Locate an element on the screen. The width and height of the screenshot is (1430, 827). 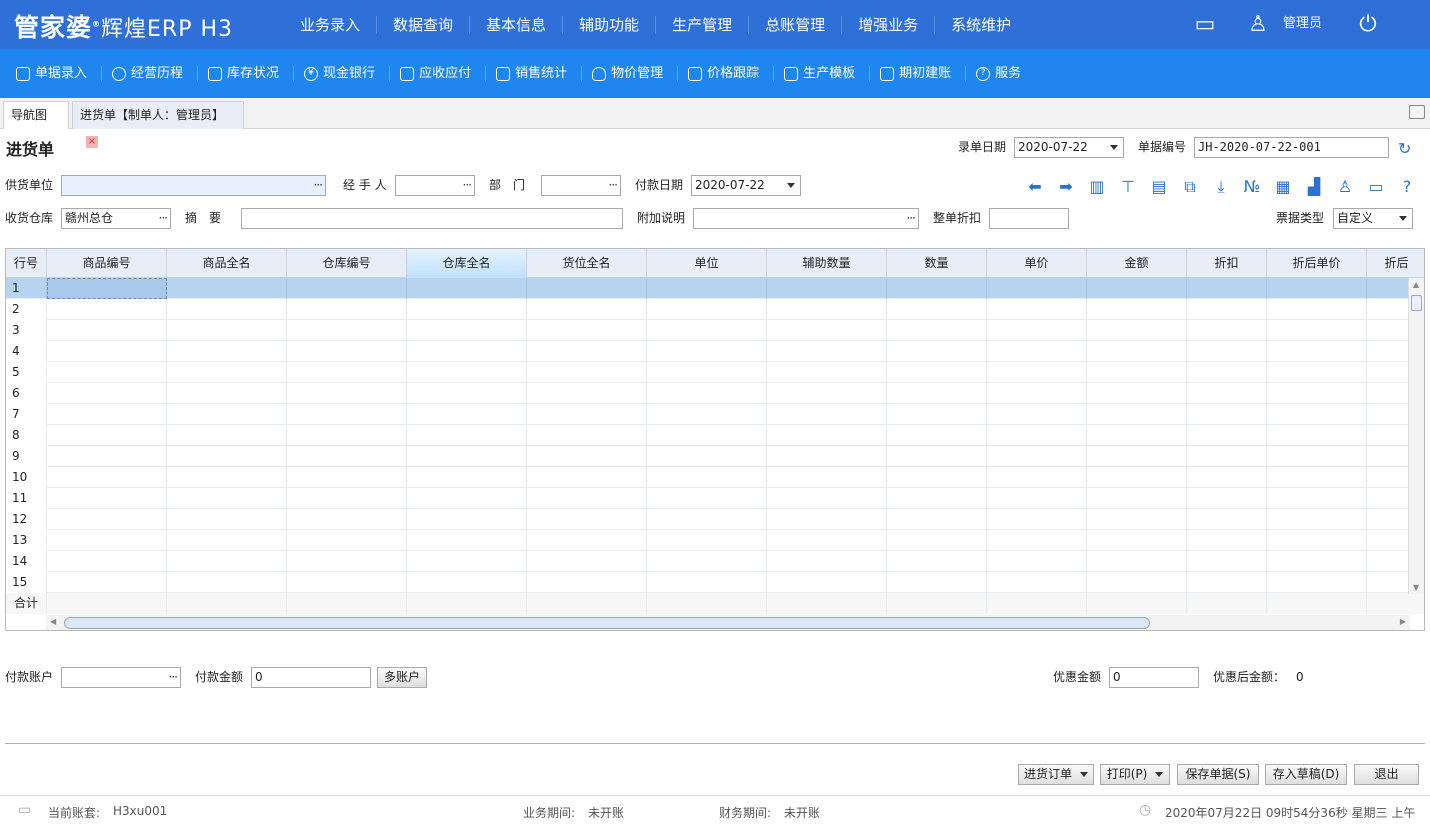
sub-history: 经营历程 is located at coordinates (150, 73).